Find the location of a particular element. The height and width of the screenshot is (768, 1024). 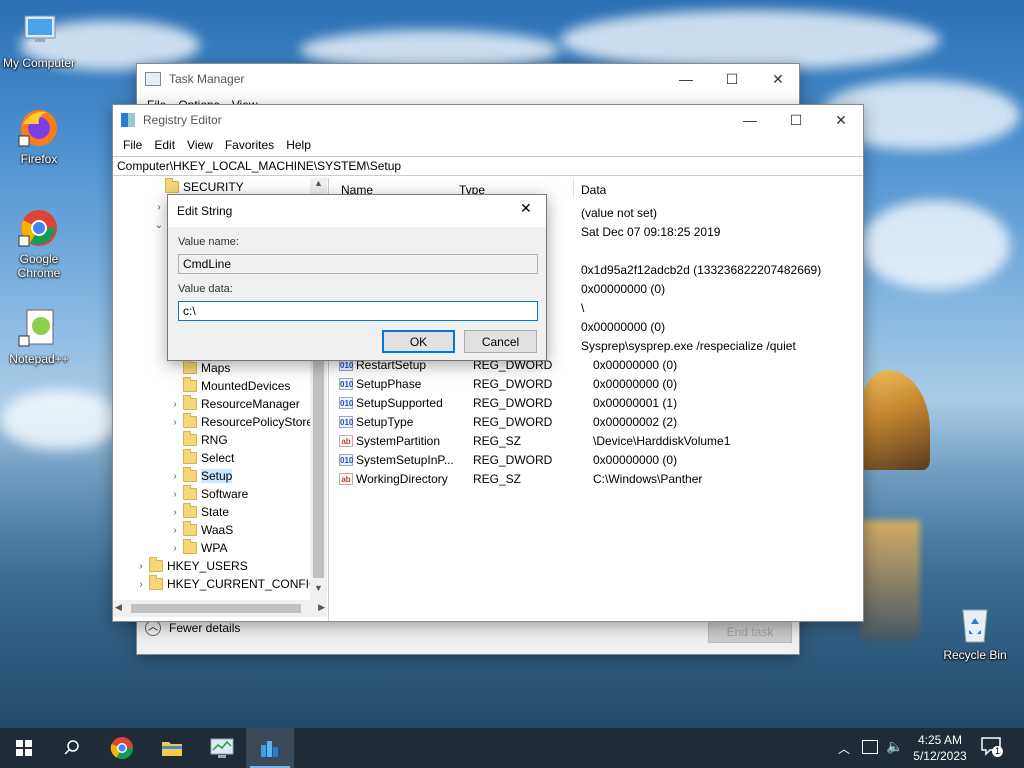

firefox-icon is located at coordinates (39, 128).